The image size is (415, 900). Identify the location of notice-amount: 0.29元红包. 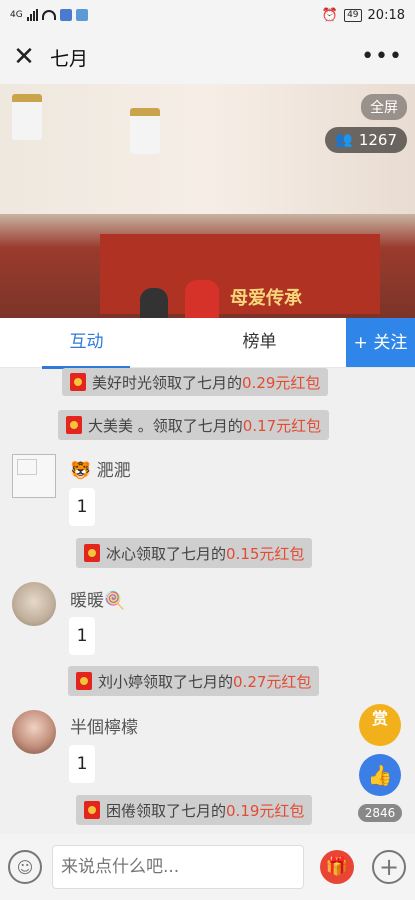
(281, 382).